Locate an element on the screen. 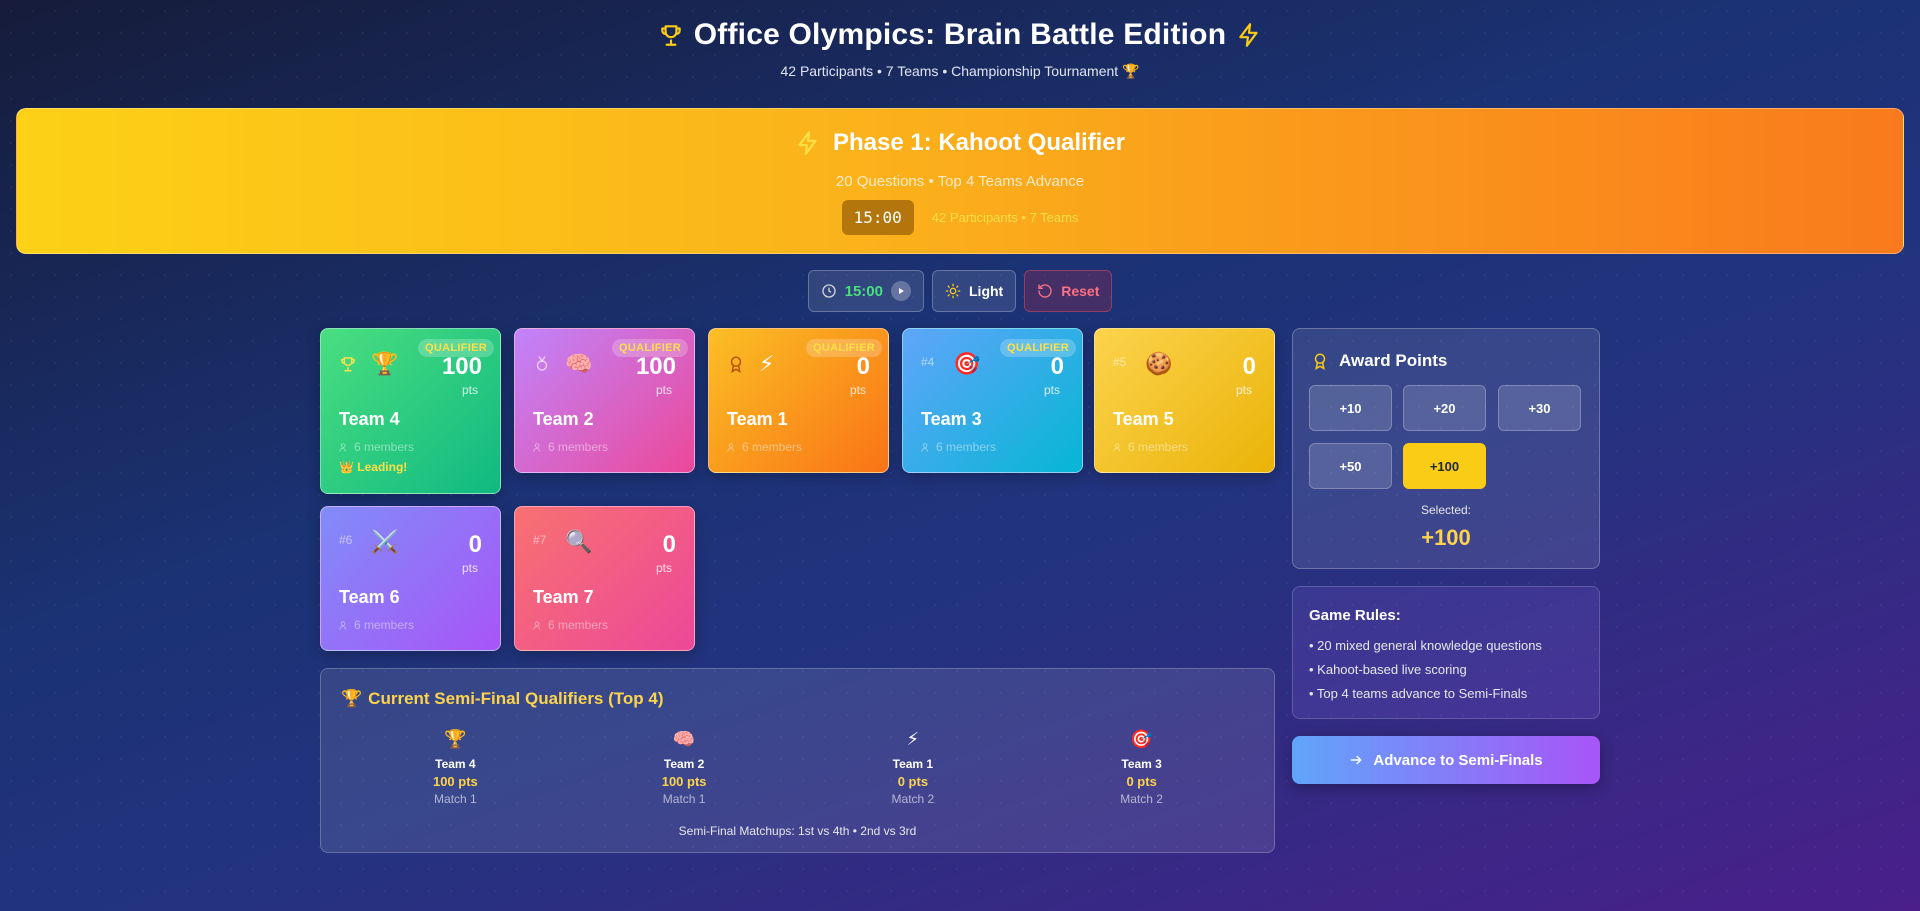 This screenshot has height=911, width=1920. advance-to-semifinals-button: Advance to Semi-Finals is located at coordinates (1446, 760).